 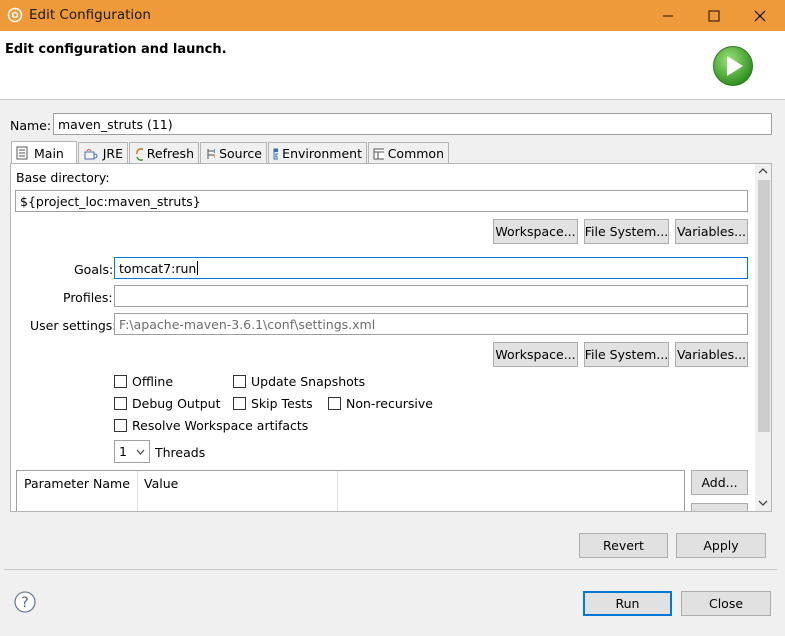 I want to click on goals-field: tomcat7:run, so click(x=431, y=268).